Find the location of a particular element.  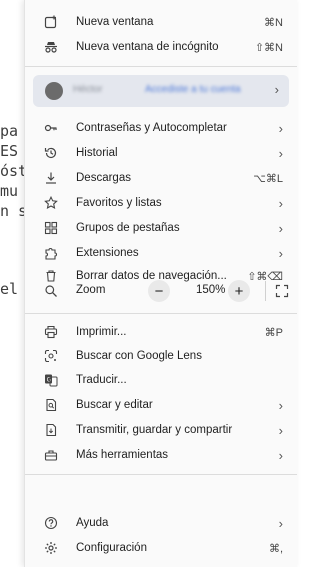

tab-groups-icon is located at coordinates (51, 228).